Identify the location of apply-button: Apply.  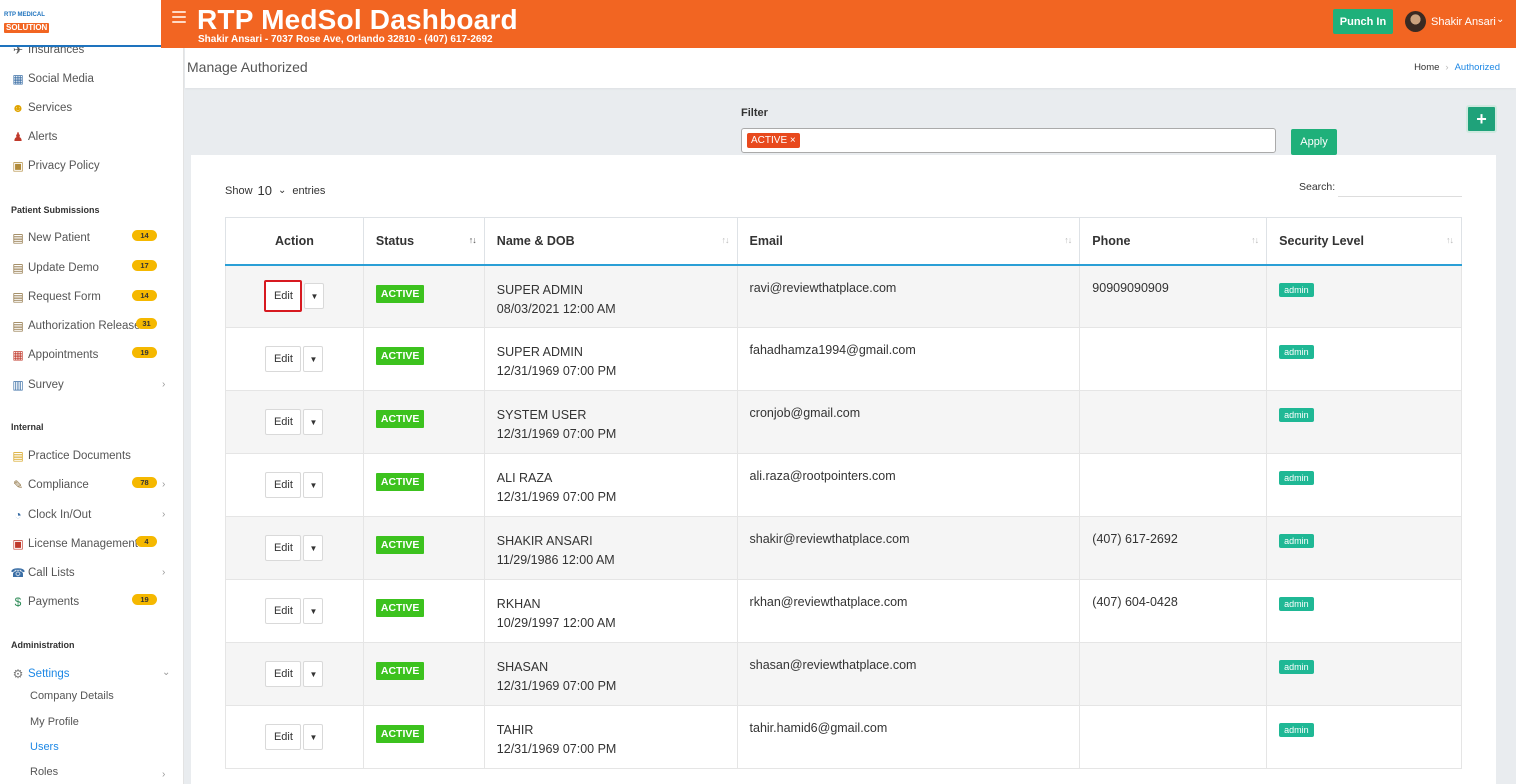
(1314, 142).